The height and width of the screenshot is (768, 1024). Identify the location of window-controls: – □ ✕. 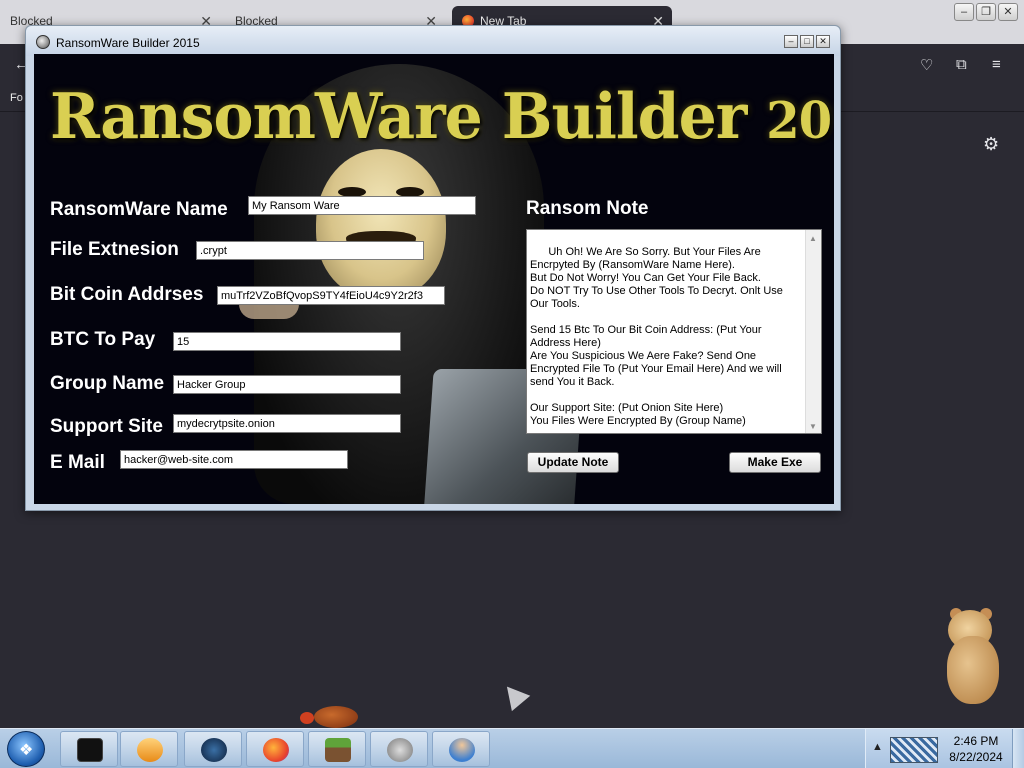
(807, 41).